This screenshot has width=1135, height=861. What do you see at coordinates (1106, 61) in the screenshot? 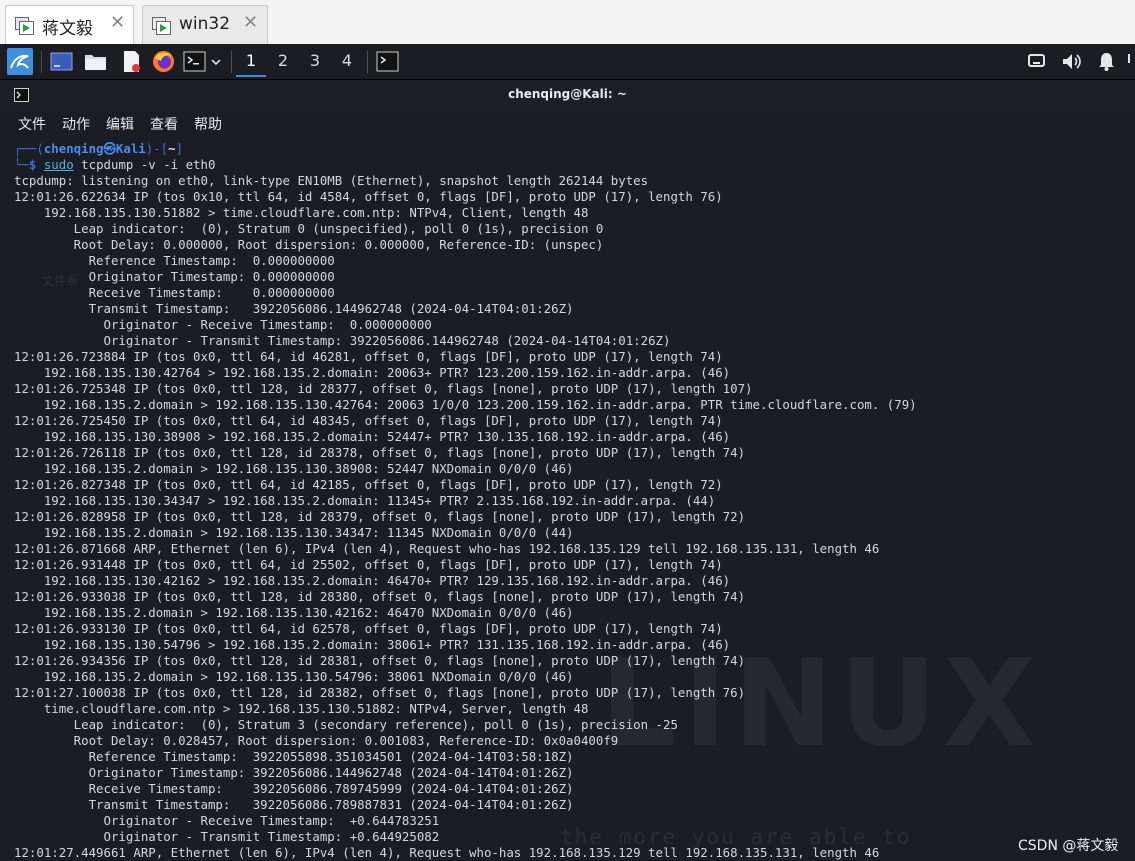
I see `notification-bell-icon` at bounding box center [1106, 61].